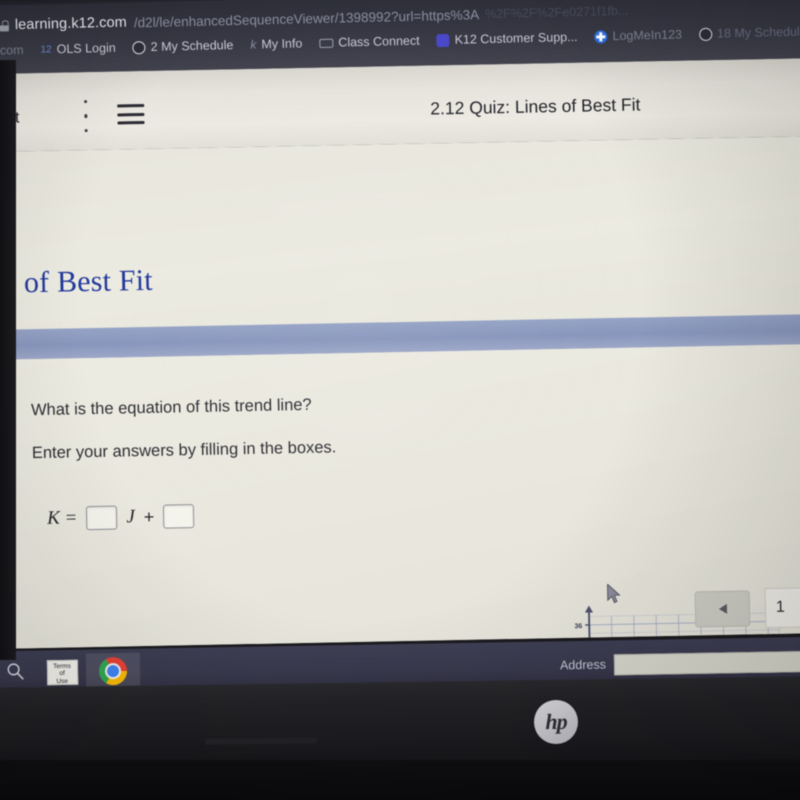  I want to click on equation-operator: +, so click(149, 516).